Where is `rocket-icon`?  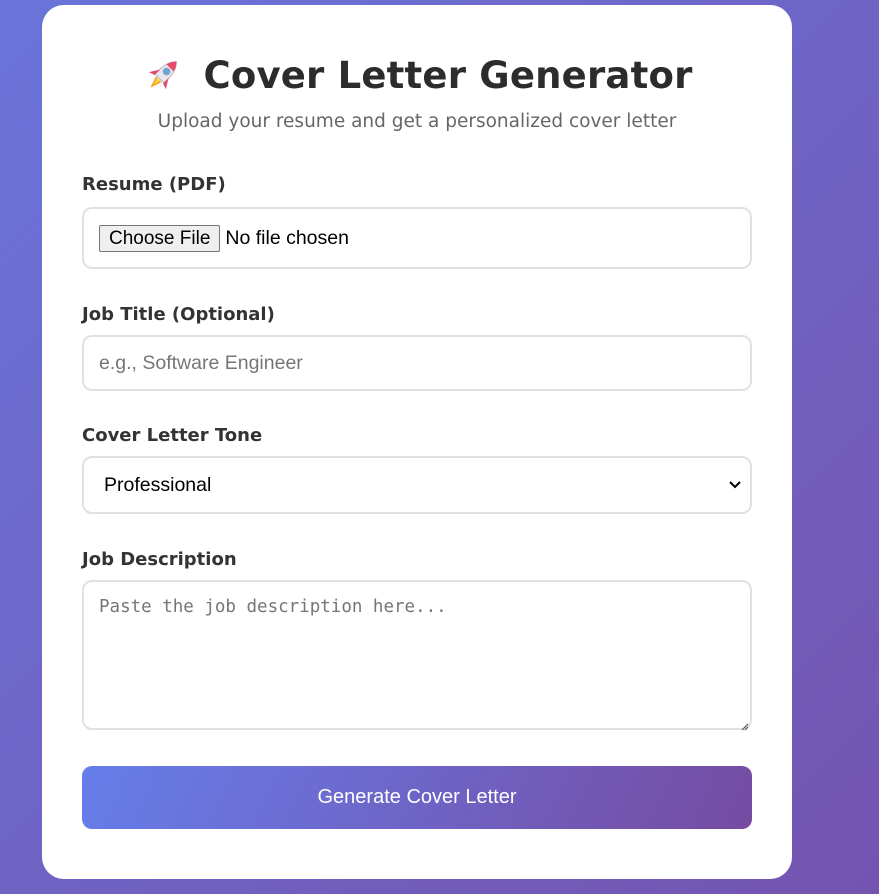 rocket-icon is located at coordinates (163, 75).